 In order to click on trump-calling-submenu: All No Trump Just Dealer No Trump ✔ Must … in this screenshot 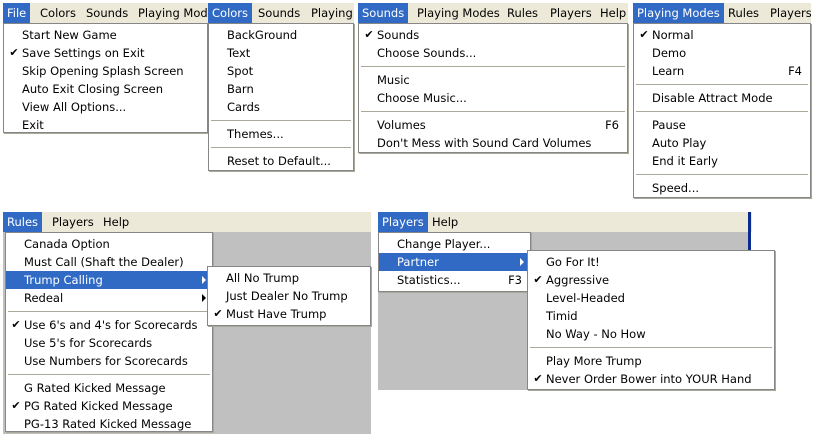, I will do `click(289, 296)`.